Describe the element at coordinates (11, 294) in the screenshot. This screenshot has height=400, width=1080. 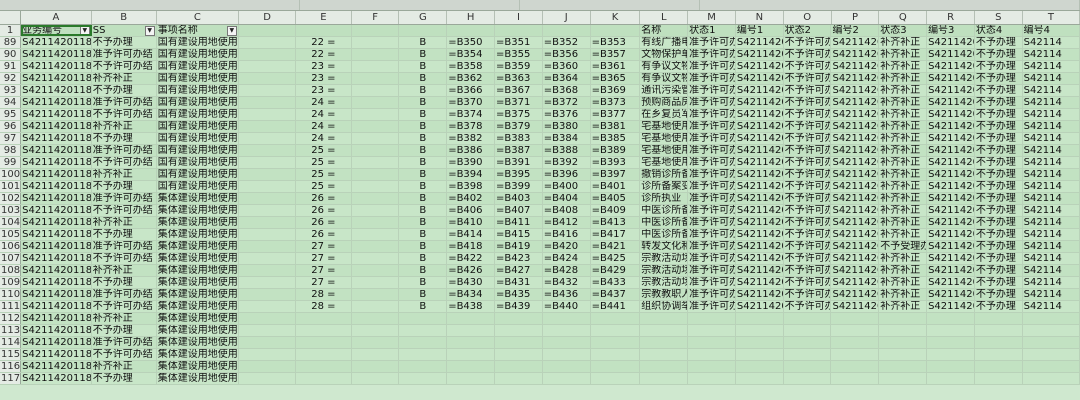
I see `row-number: 110` at that location.